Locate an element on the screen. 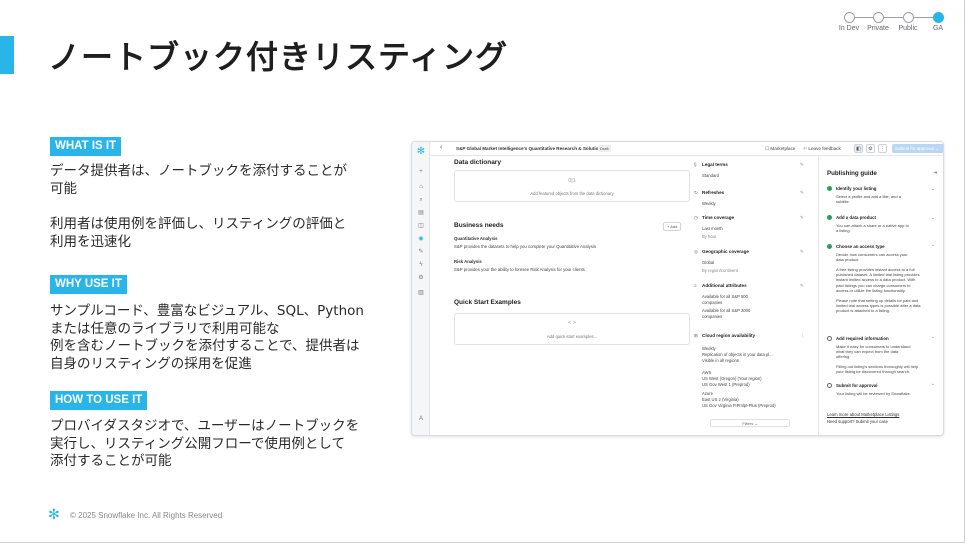 The image size is (965, 543). stage-dot-active is located at coordinates (938, 17).